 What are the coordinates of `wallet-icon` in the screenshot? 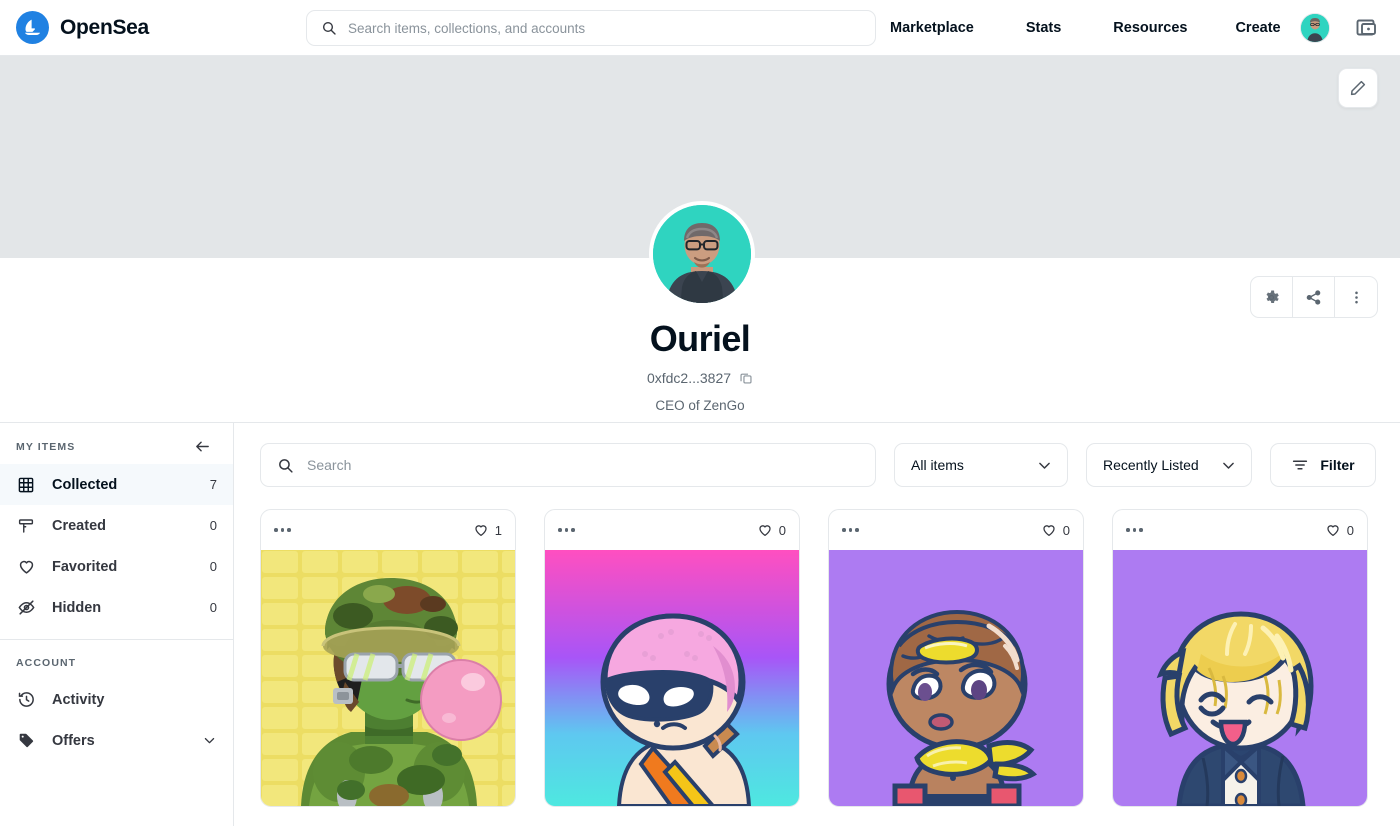 It's located at (1367, 28).